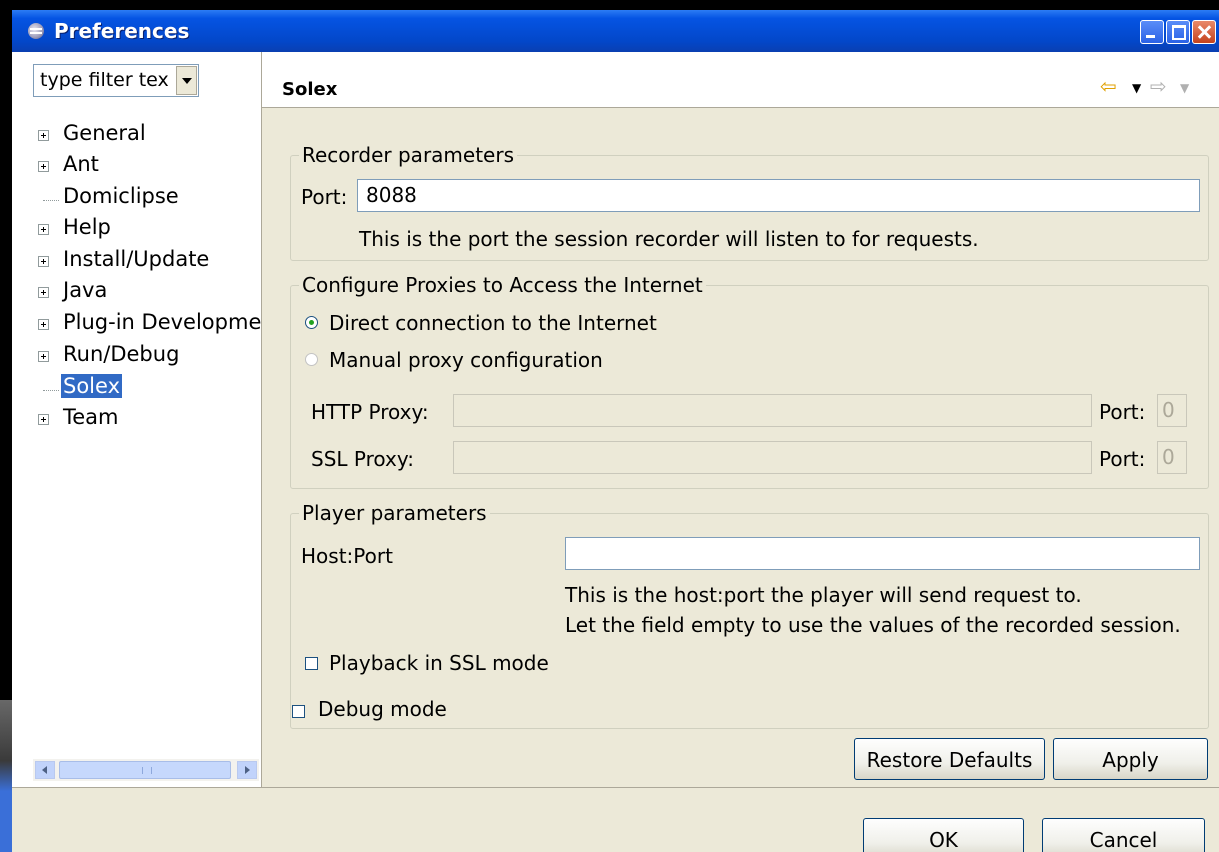  What do you see at coordinates (122, 31) in the screenshot?
I see `window-title: Preferences` at bounding box center [122, 31].